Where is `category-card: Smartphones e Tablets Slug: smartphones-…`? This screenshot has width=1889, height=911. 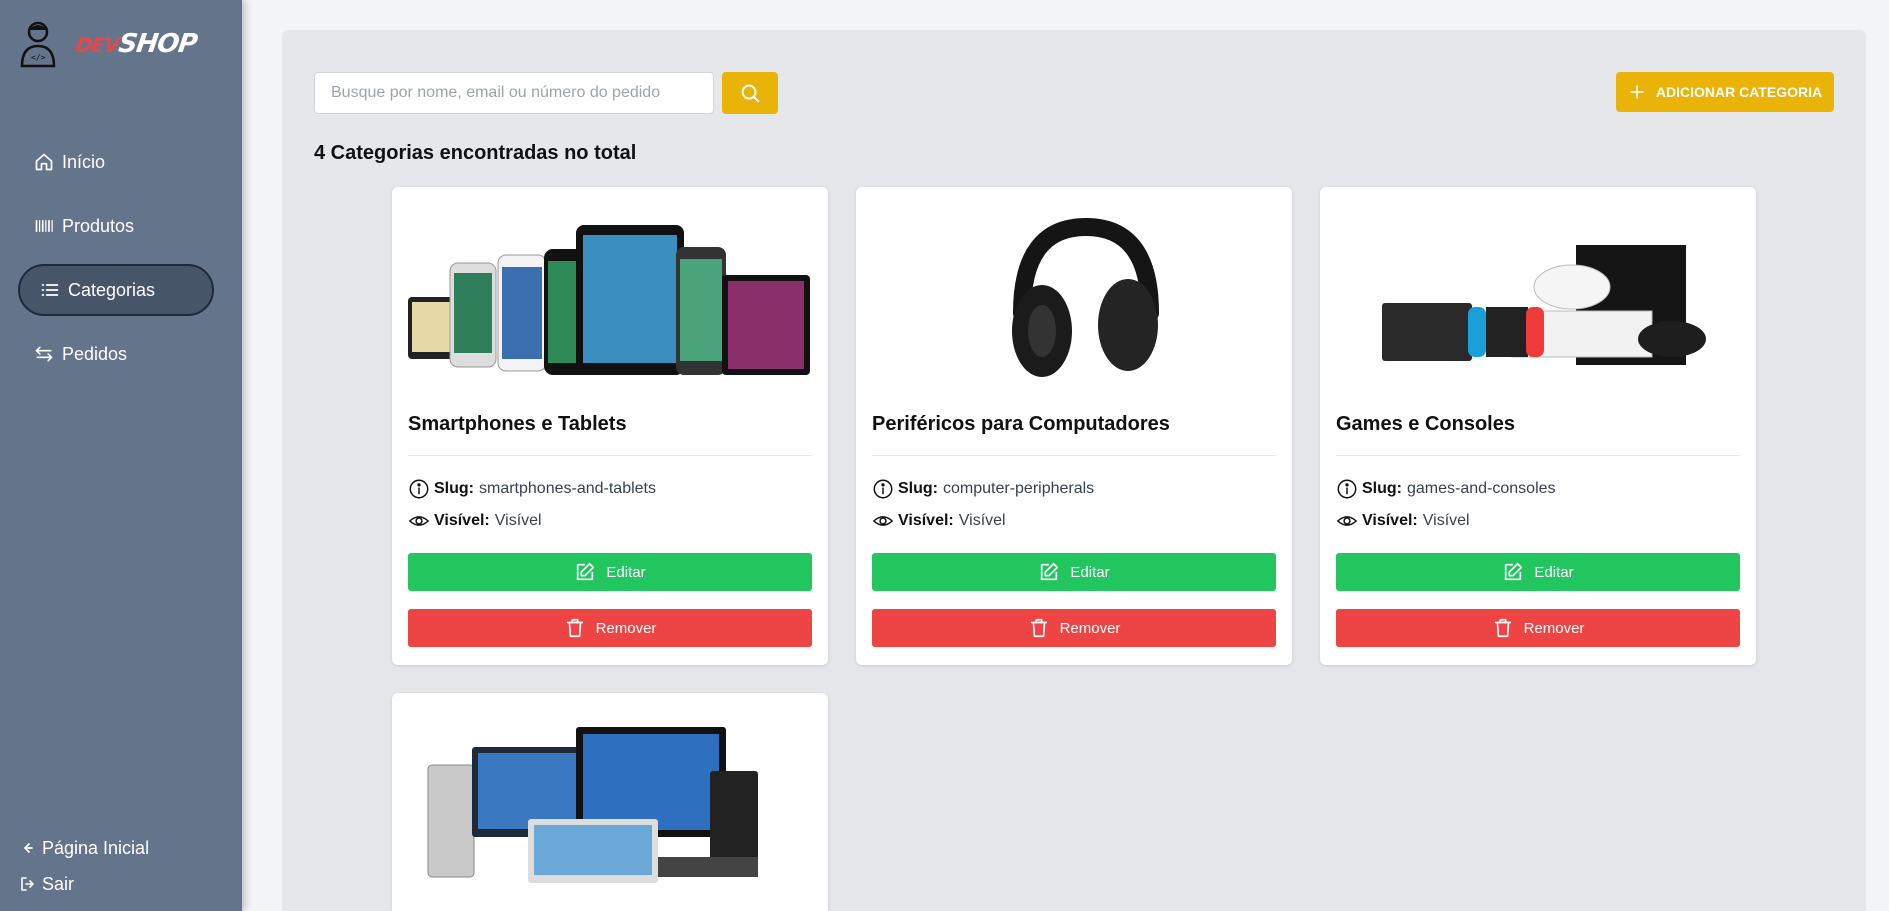
category-card: Smartphones e Tablets Slug: smartphones-… is located at coordinates (610, 426).